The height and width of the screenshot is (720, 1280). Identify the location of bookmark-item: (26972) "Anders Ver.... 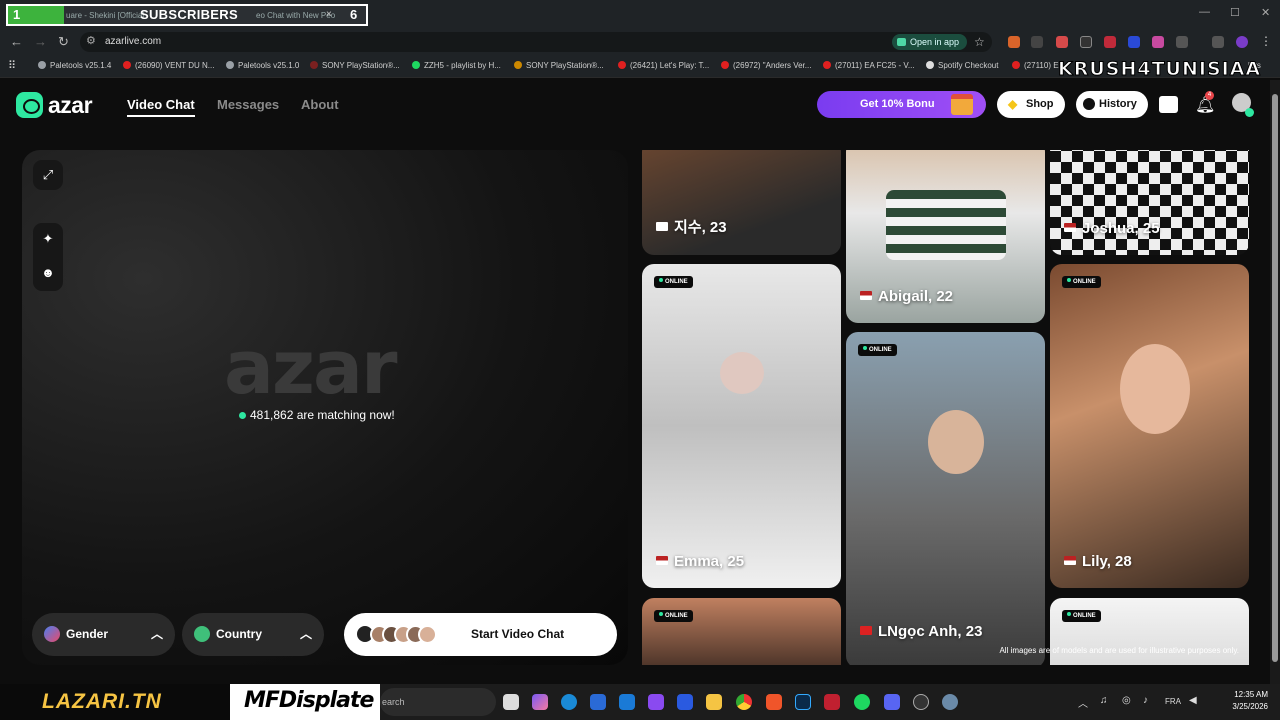
(766, 65).